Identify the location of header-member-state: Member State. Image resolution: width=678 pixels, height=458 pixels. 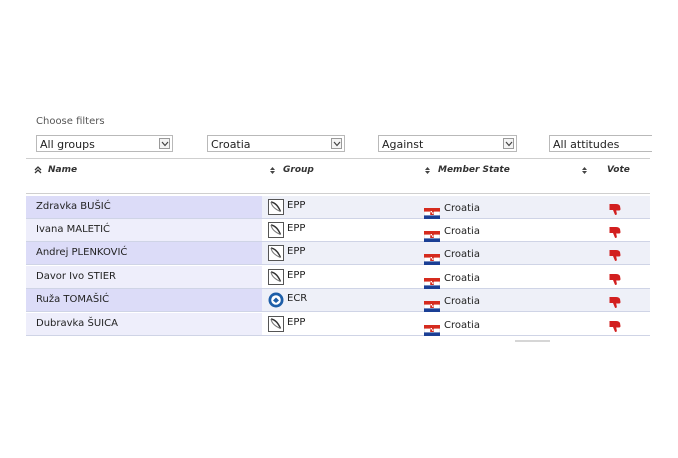
(474, 170).